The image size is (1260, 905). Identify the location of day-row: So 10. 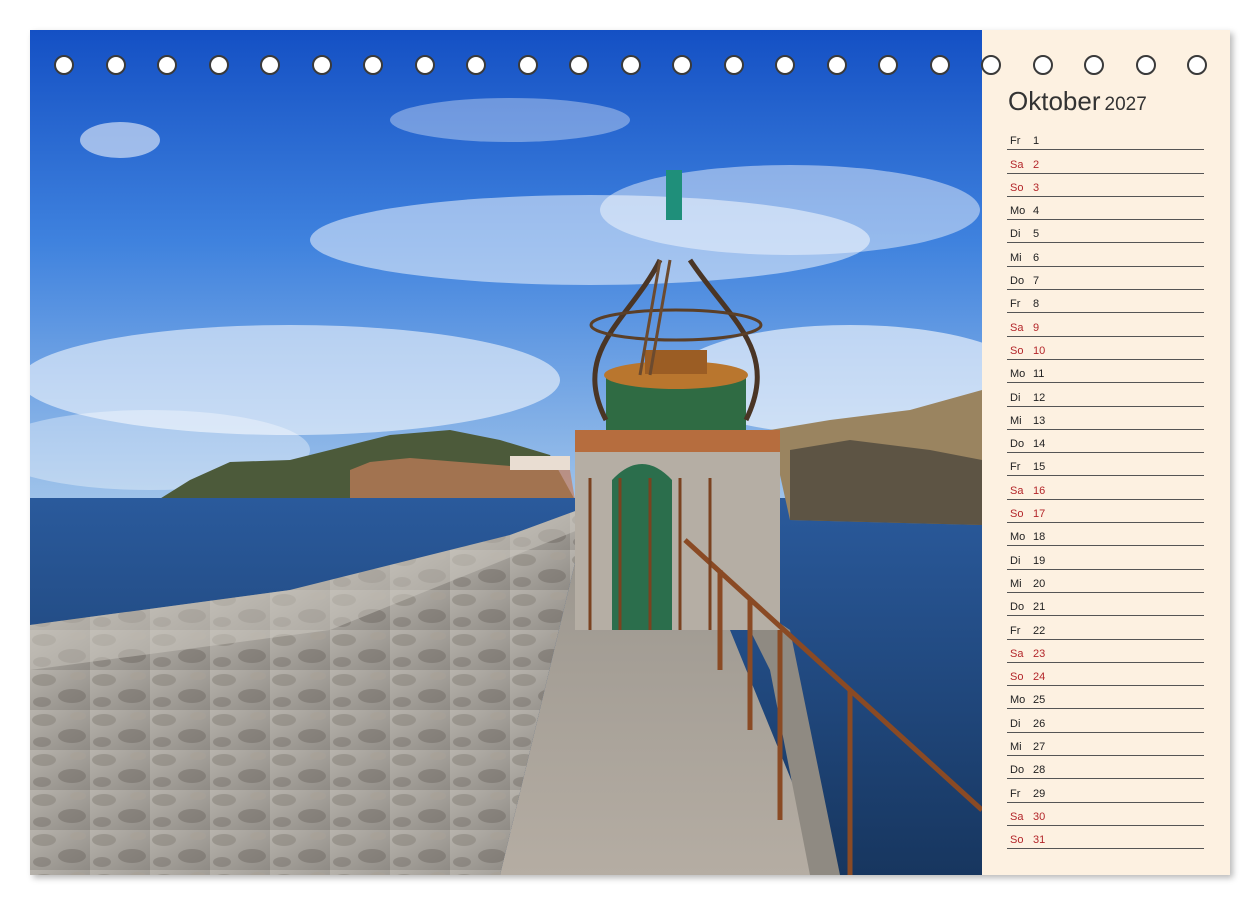
(1105, 348).